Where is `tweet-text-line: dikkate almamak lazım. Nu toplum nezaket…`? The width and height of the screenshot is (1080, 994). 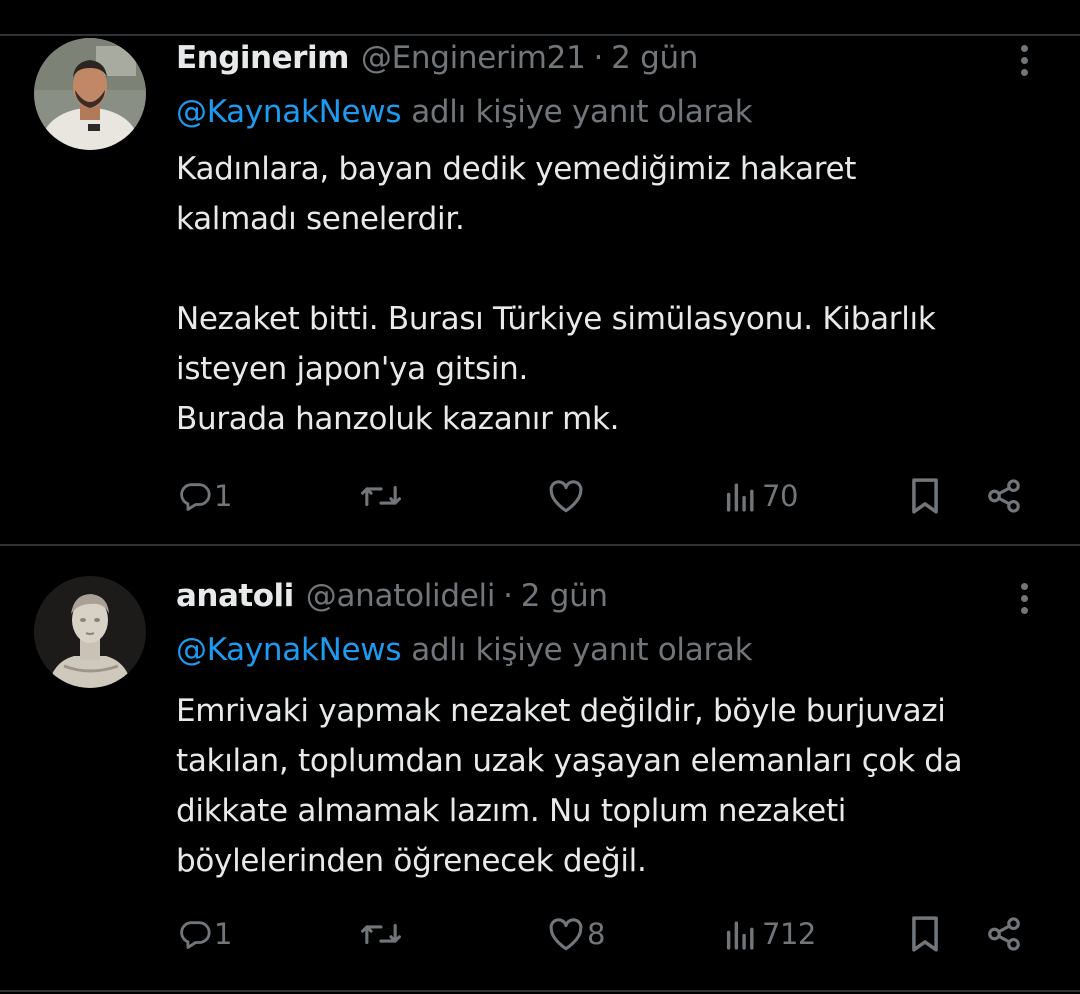 tweet-text-line: dikkate almamak lazım. Nu toplum nezaket… is located at coordinates (511, 811).